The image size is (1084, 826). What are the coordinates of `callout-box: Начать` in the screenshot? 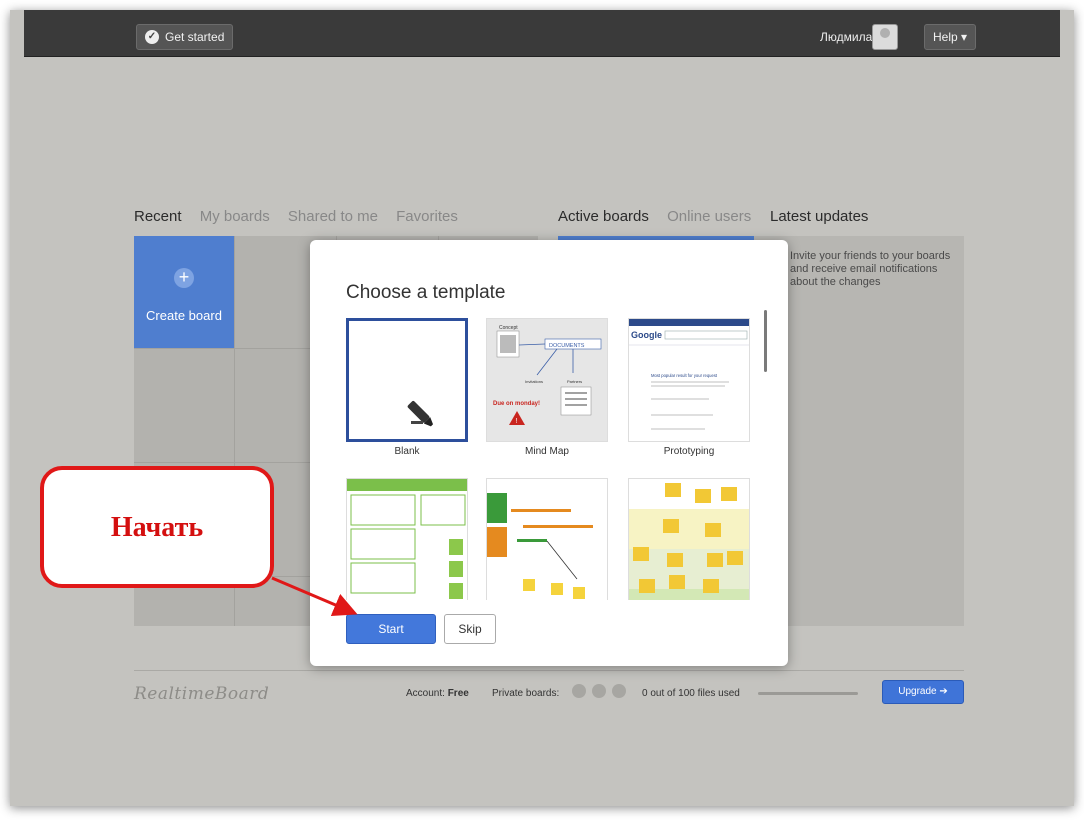 It's located at (157, 527).